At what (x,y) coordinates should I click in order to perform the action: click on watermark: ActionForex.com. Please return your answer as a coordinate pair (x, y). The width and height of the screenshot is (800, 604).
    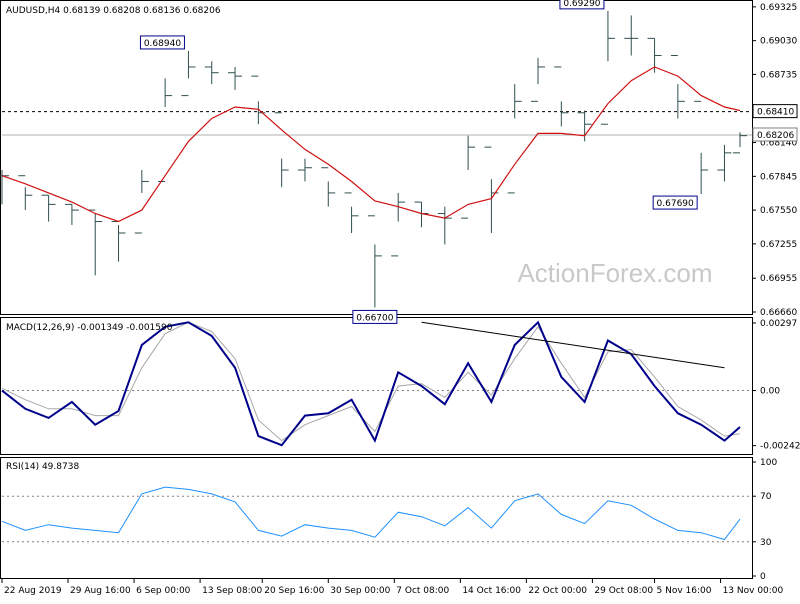
    Looking at the image, I should click on (614, 273).